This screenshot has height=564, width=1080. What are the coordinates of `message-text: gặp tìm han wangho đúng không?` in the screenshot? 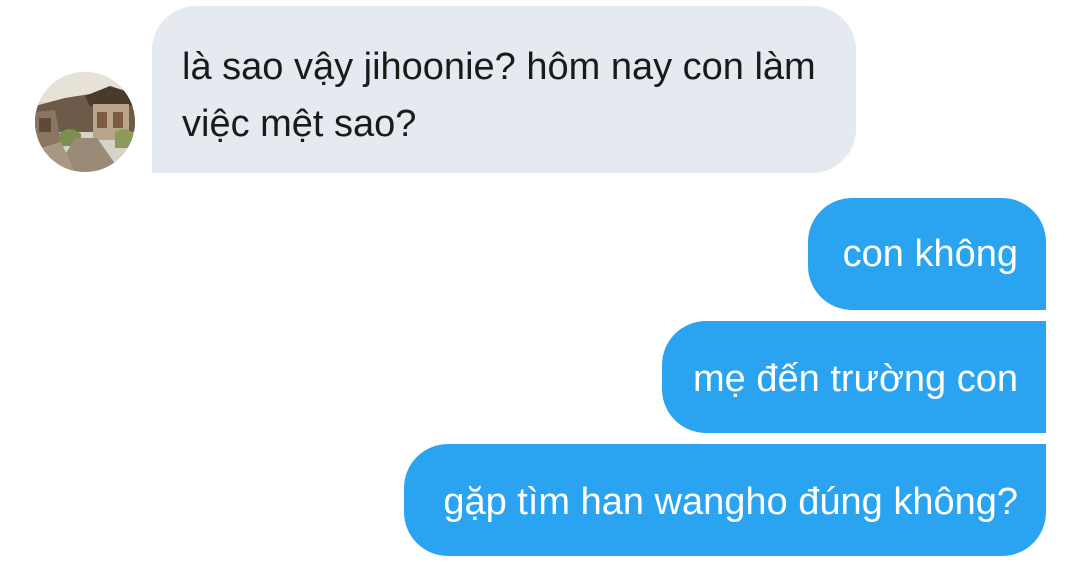 It's located at (730, 502).